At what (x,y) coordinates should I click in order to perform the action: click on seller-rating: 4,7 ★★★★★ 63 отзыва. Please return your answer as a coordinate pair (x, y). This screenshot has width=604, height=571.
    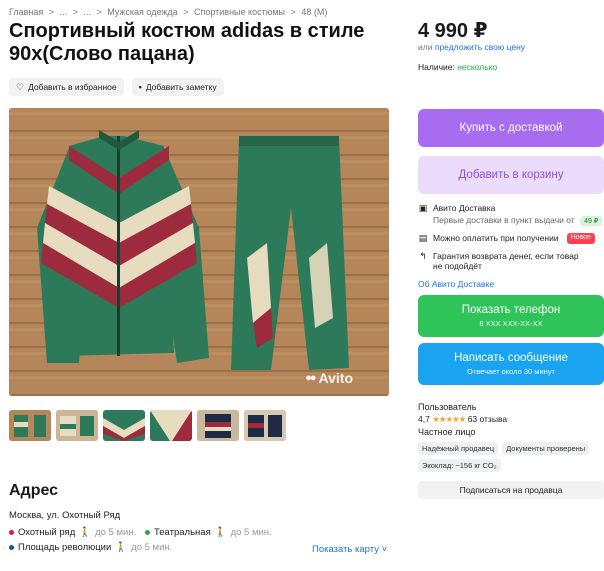
    Looking at the image, I should click on (462, 419).